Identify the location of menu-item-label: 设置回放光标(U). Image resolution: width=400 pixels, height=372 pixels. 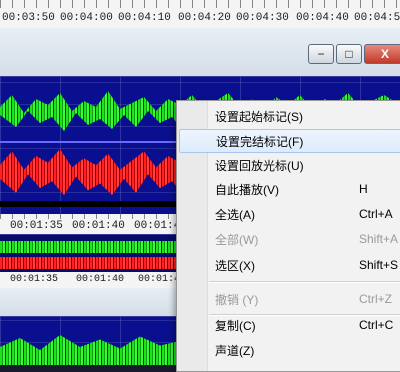
(259, 165).